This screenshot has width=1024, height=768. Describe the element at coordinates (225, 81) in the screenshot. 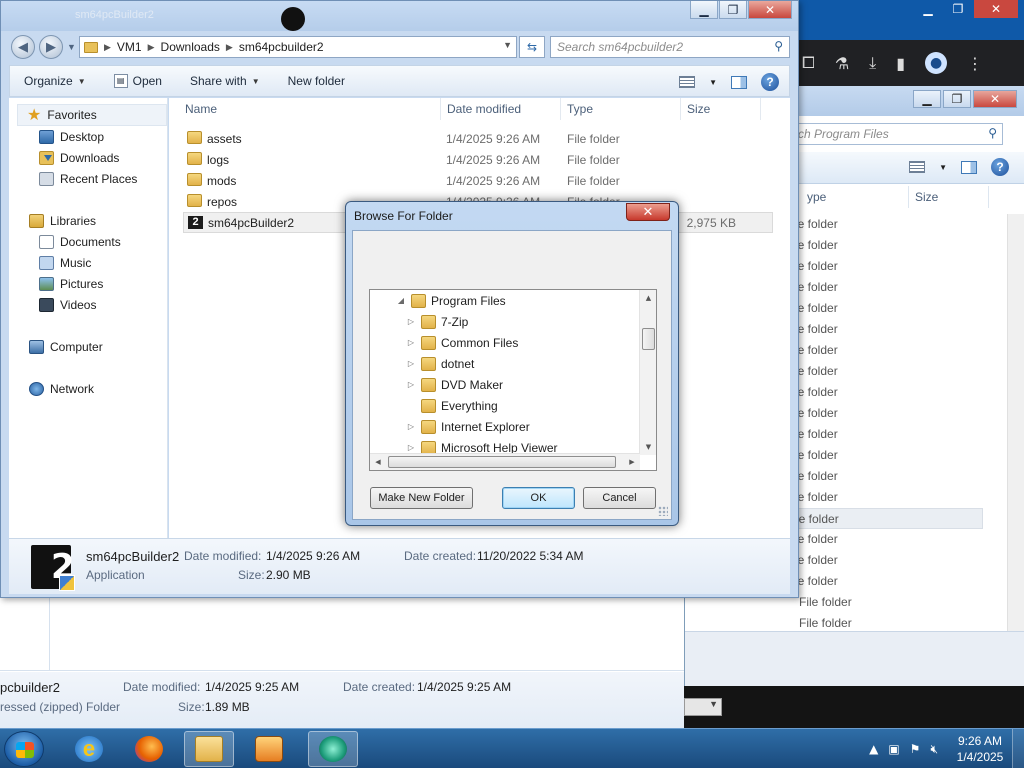

I see `share-with-button: Share with ▼` at that location.